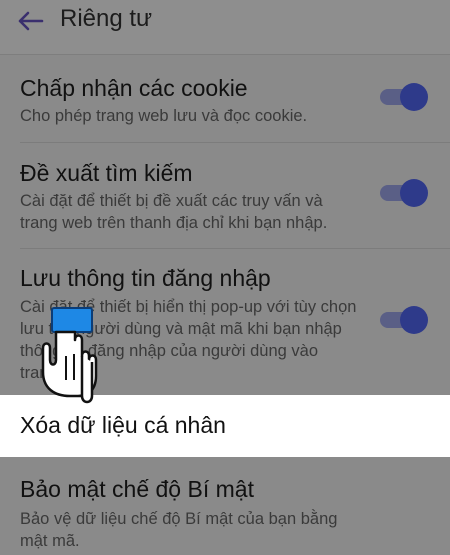 The image size is (450, 555). Describe the element at coordinates (123, 425) in the screenshot. I see `setting-title: Xóa dữ liệu cá nhân` at that location.